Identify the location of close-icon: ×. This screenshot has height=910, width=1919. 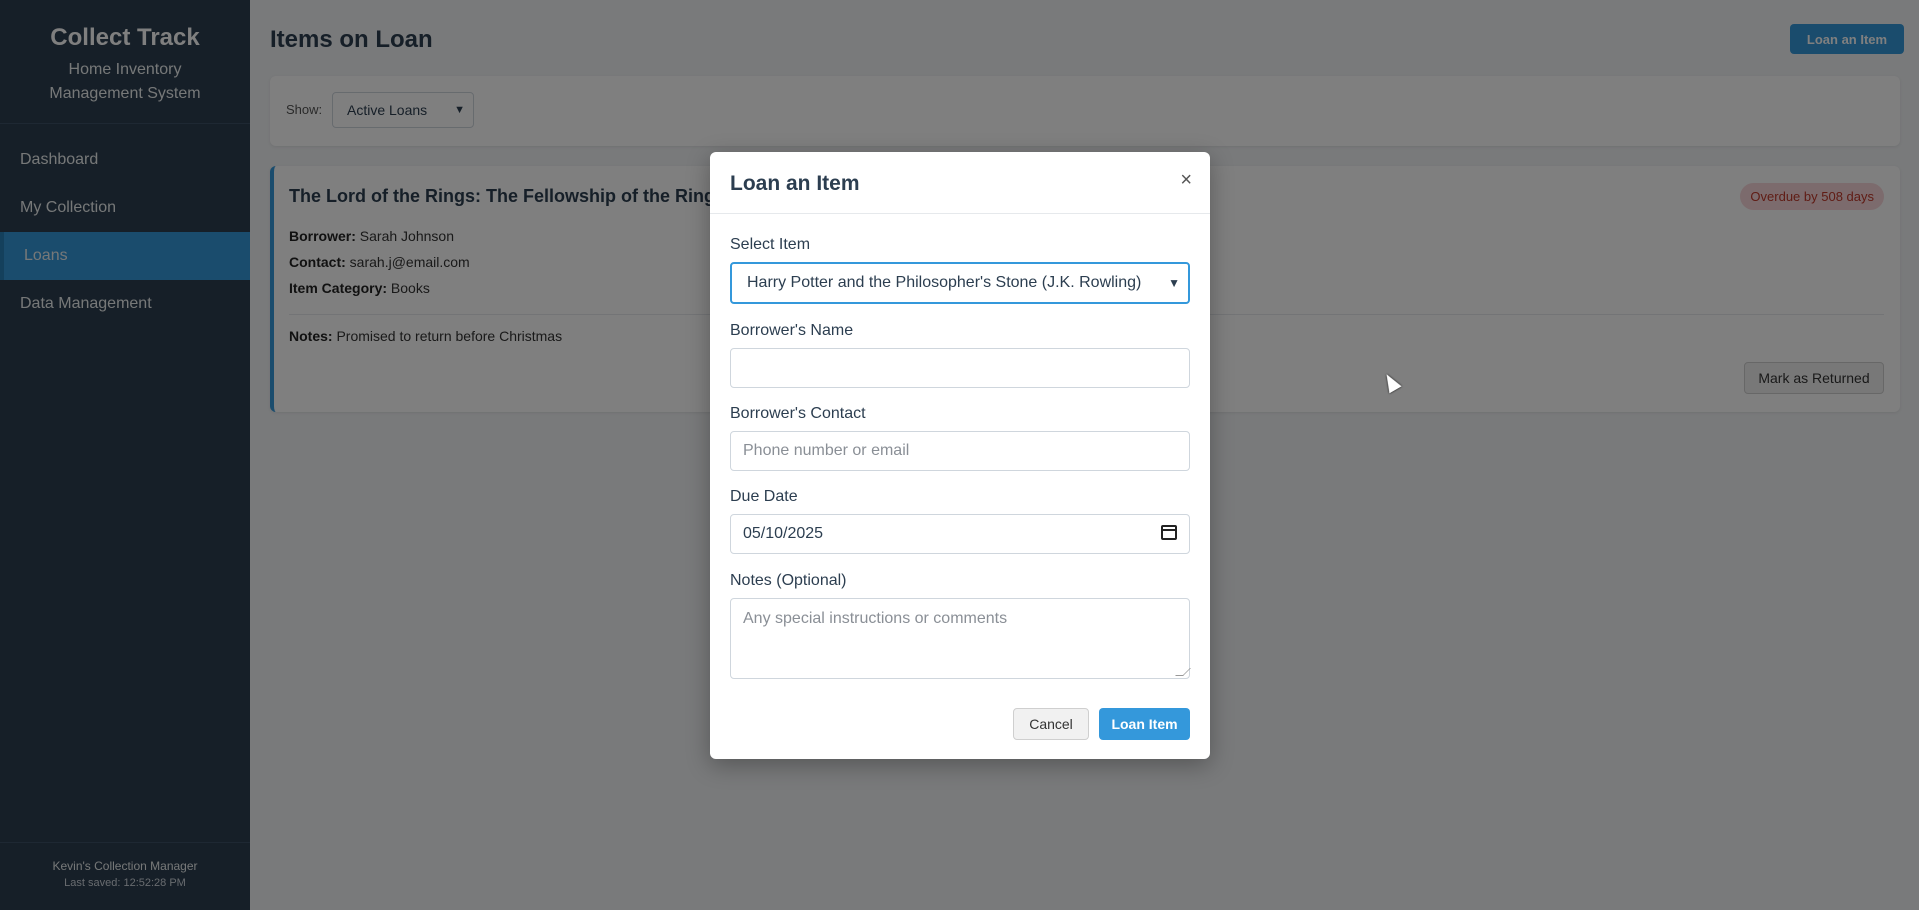
(1186, 180).